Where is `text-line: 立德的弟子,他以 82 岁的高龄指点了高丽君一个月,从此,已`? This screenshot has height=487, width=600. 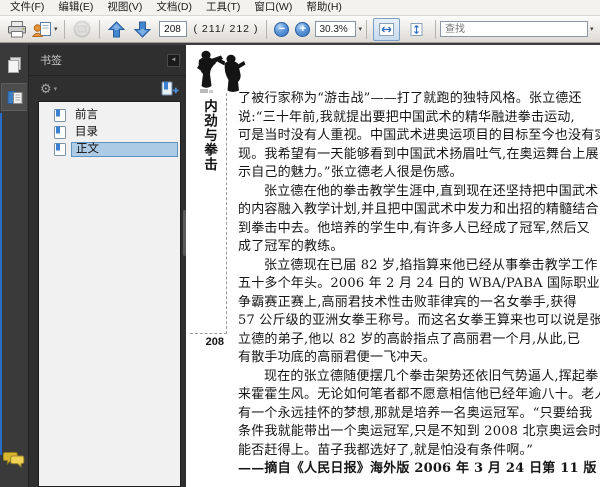 text-line: 立德的弟子,他以 82 岁的高龄指点了高丽君一个月,从此,已 is located at coordinates (409, 339).